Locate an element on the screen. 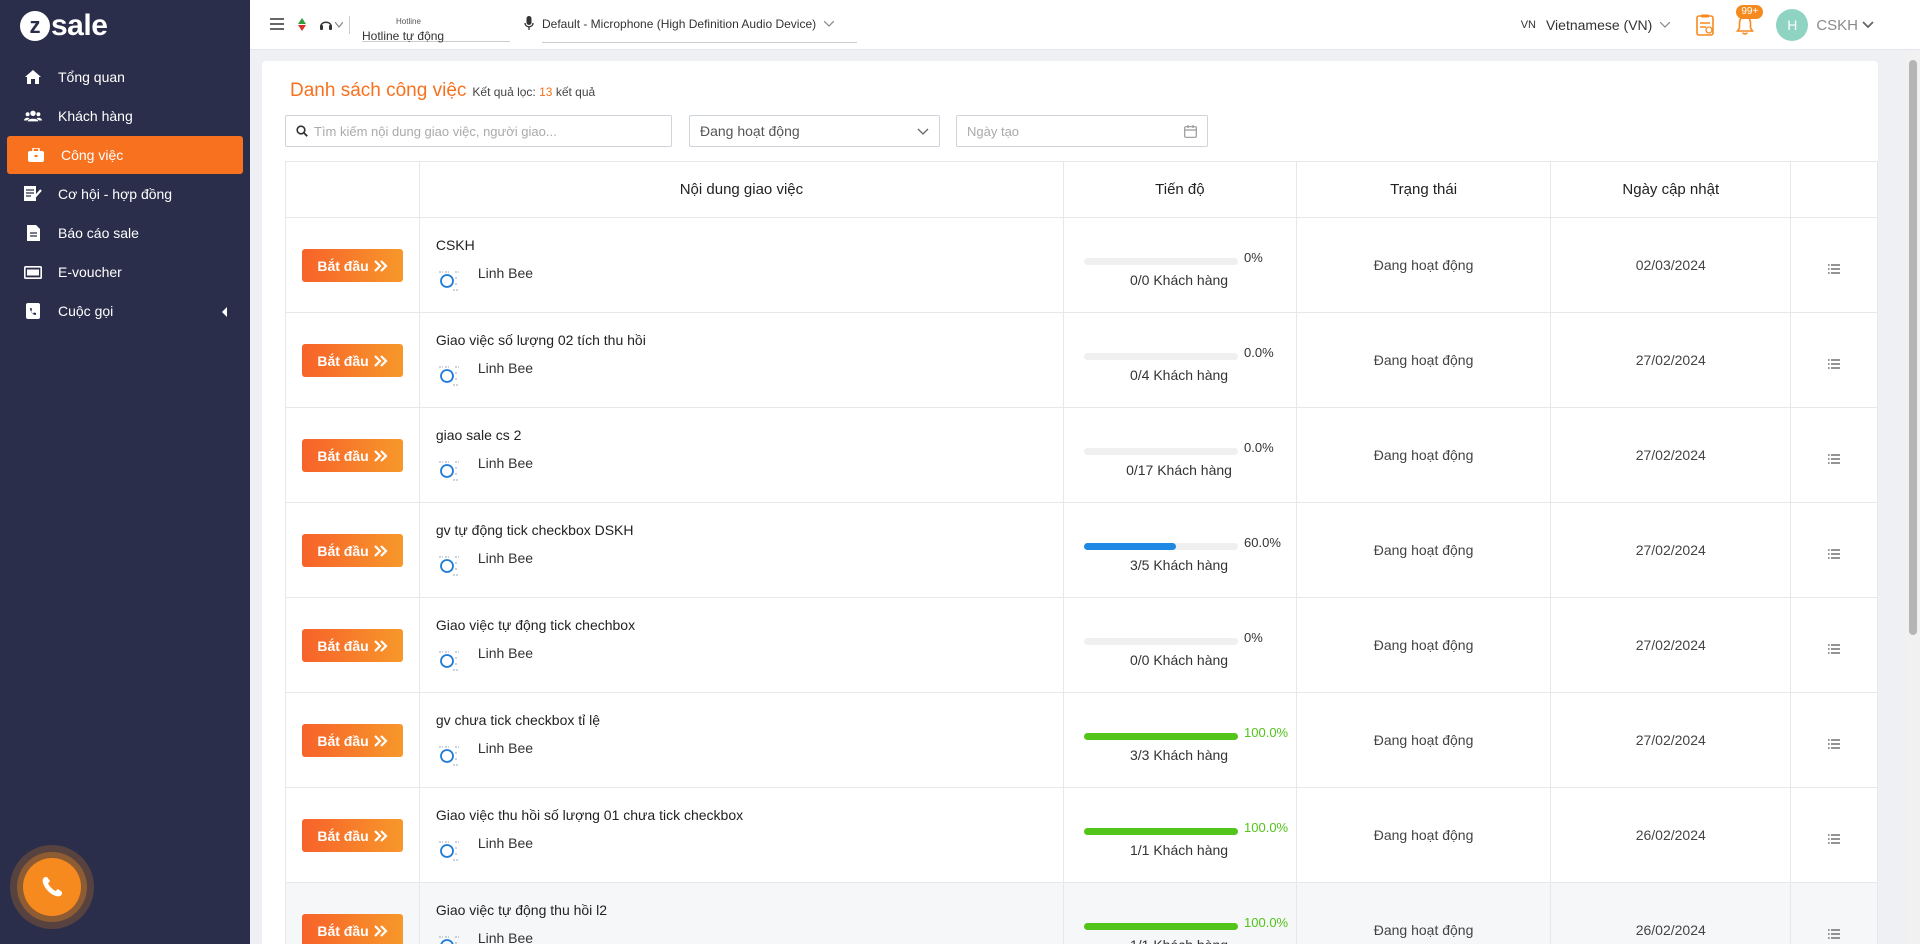 The height and width of the screenshot is (944, 1920). hotline-label: Hotline is located at coordinates (408, 21).